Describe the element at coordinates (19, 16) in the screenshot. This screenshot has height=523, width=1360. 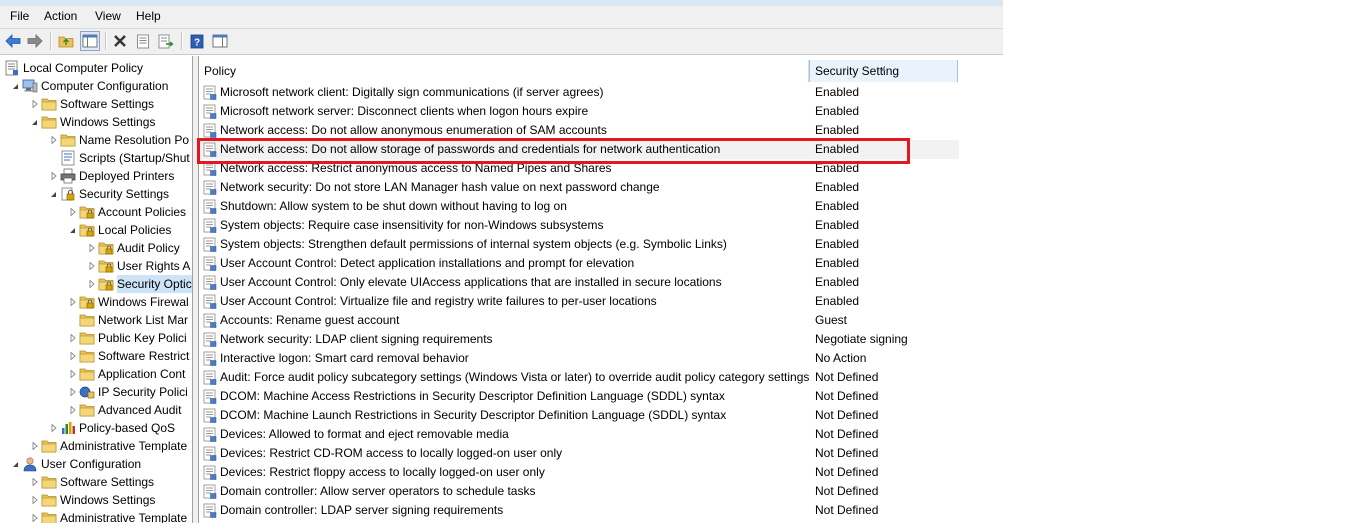
I see `menu-file: File` at that location.